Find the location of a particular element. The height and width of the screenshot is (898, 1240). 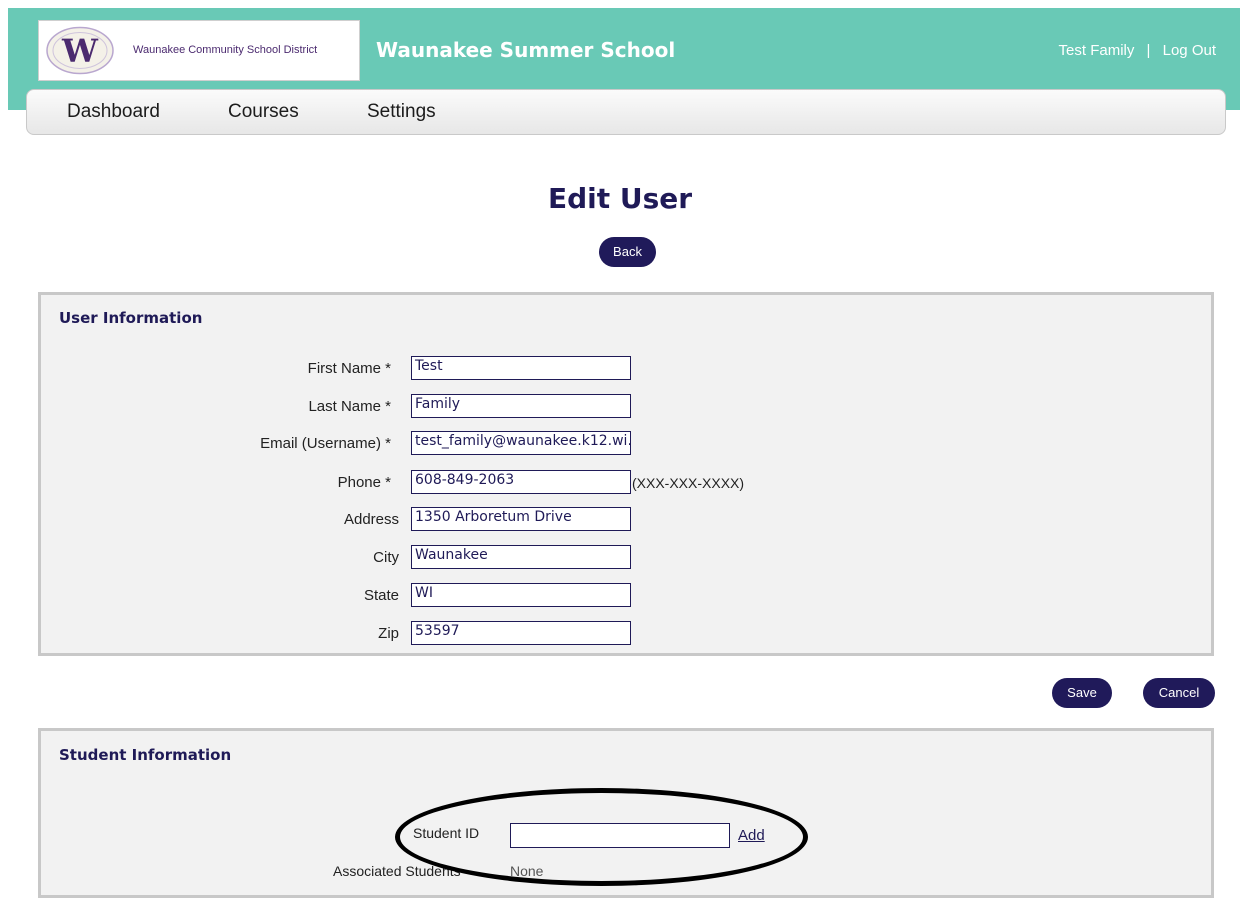

page-title: Edit User is located at coordinates (620, 198).